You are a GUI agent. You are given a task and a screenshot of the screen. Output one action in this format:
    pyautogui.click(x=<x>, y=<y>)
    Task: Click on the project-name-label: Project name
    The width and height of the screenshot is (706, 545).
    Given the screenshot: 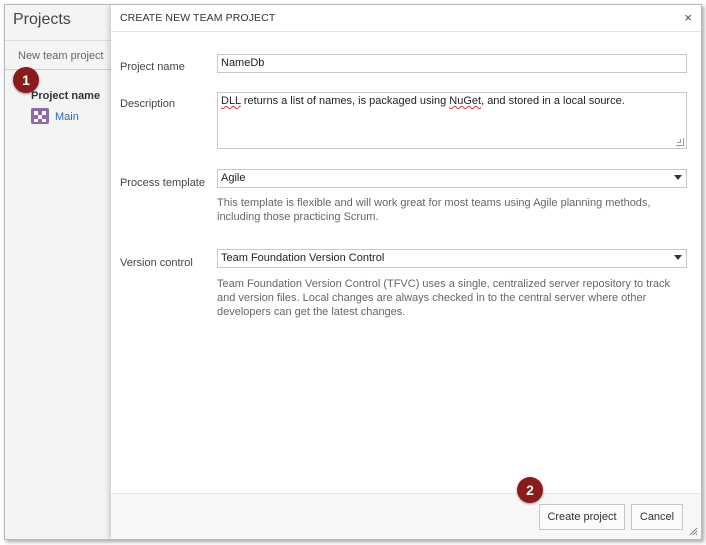 What is the action you would take?
    pyautogui.click(x=152, y=67)
    